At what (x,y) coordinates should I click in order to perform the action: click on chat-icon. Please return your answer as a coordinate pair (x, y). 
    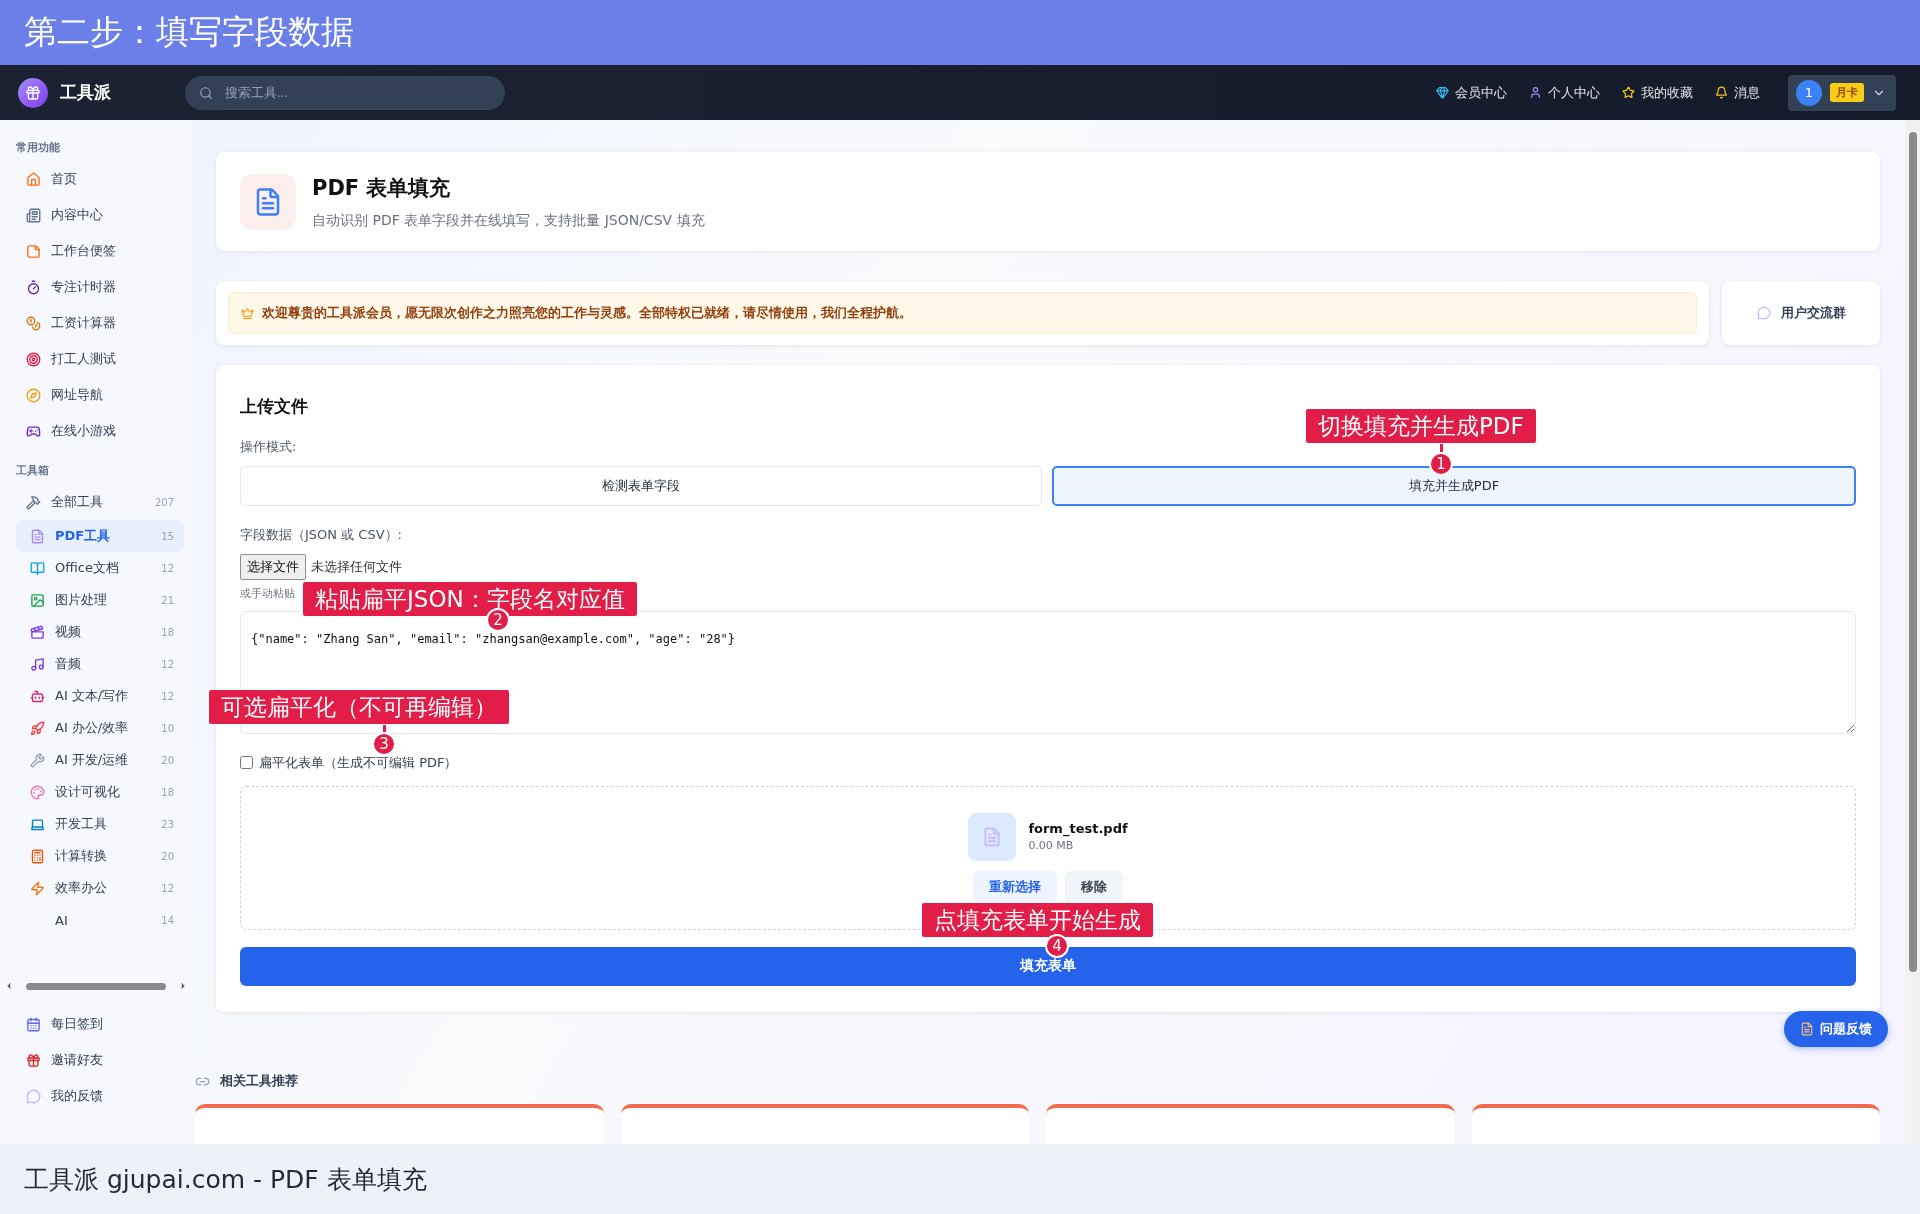
    Looking at the image, I should click on (33, 1096).